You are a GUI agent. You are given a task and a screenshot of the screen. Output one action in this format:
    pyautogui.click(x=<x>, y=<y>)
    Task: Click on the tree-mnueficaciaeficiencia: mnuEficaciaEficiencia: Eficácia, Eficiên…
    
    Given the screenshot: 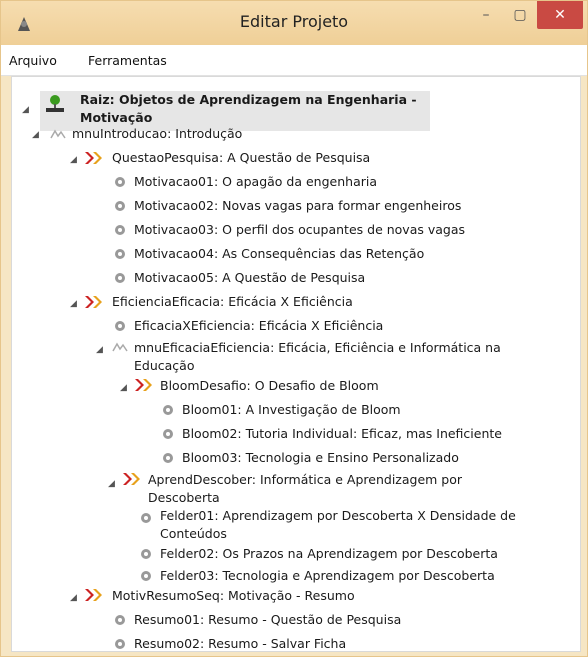 What is the action you would take?
    pyautogui.click(x=317, y=348)
    